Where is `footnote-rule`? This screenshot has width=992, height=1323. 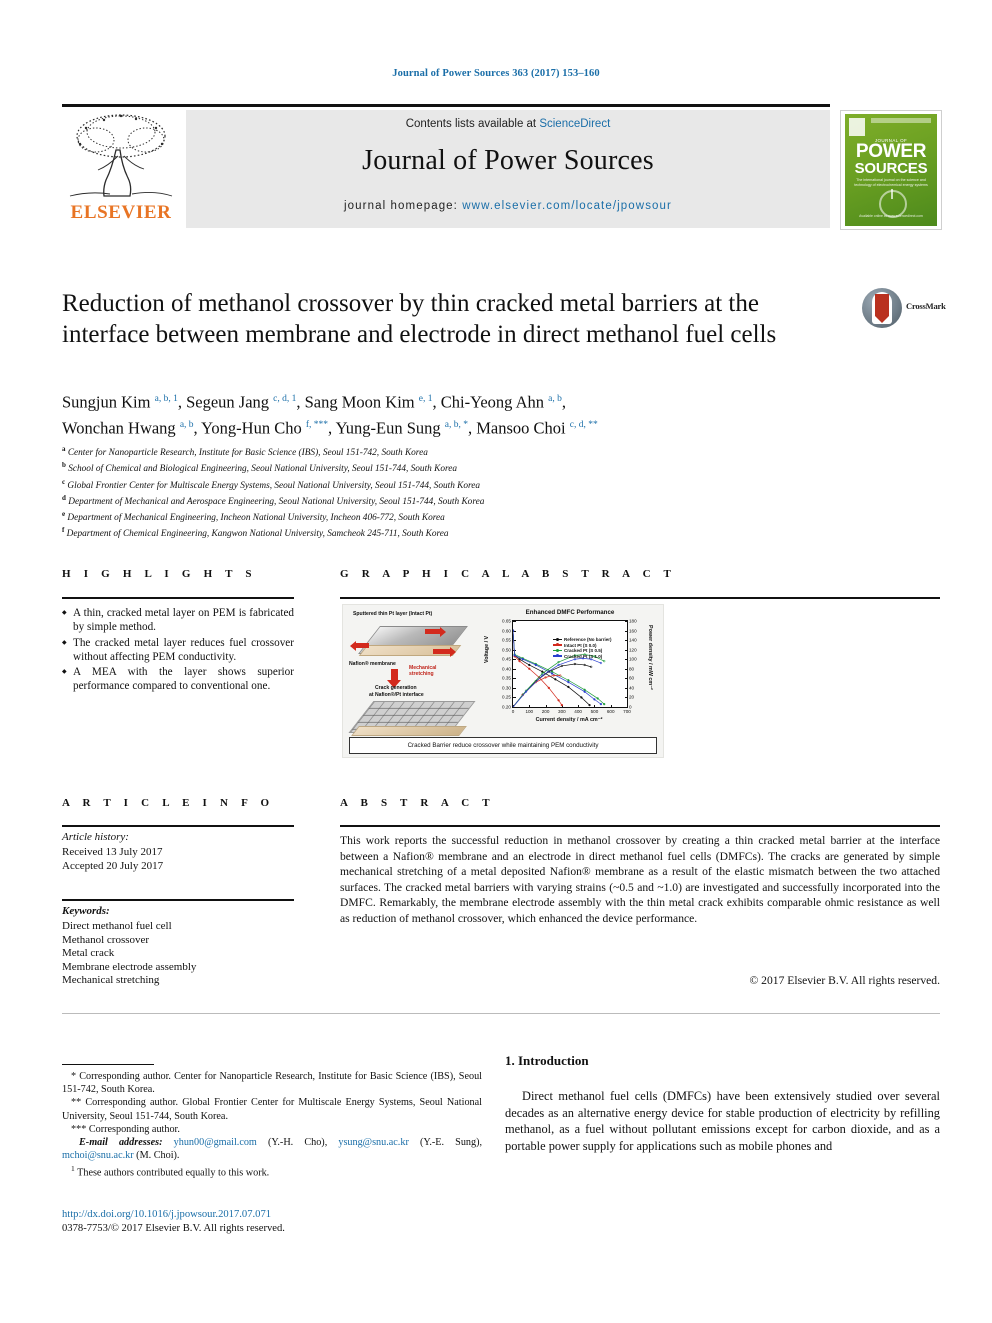
footnote-rule is located at coordinates (108, 1064).